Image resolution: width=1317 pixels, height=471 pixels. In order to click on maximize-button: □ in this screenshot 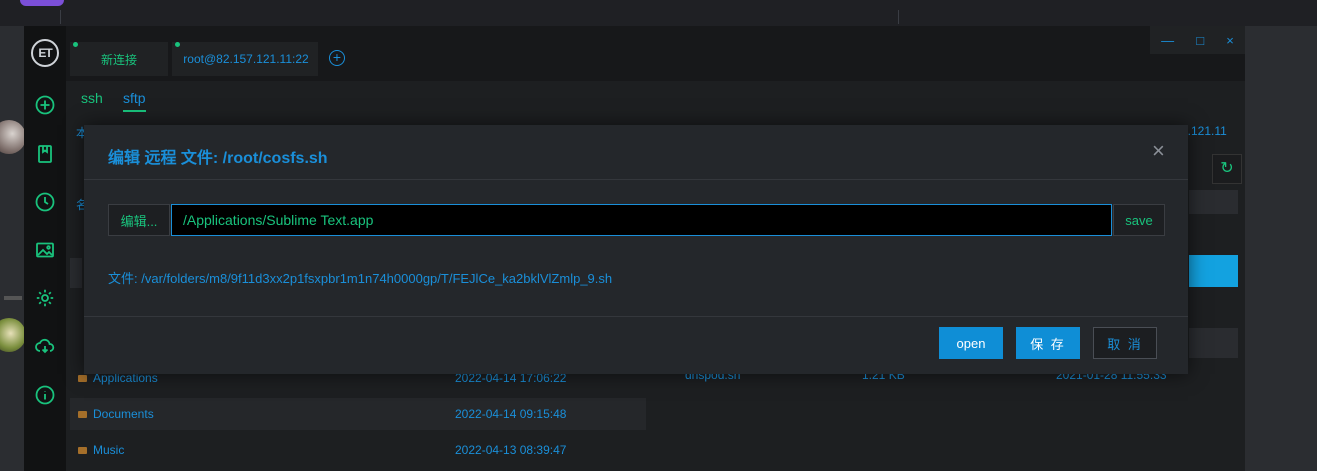, I will do `click(1200, 40)`.